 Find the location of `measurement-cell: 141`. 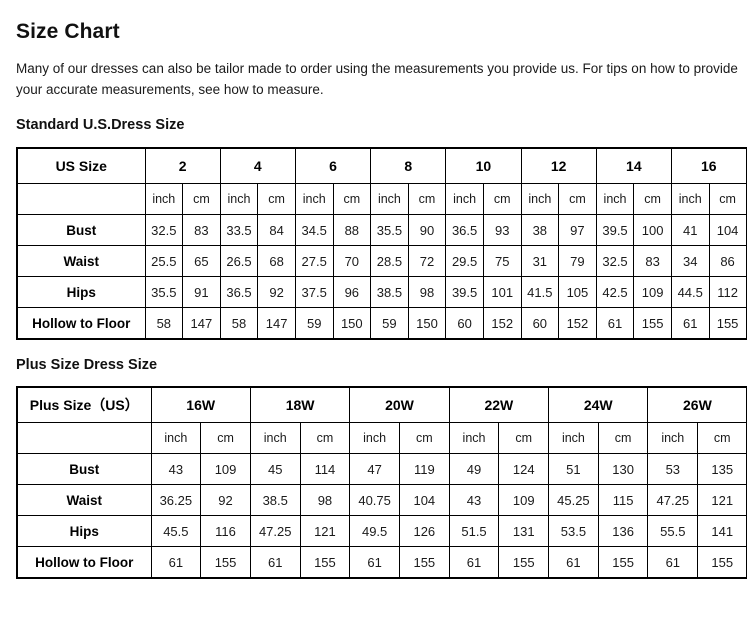

measurement-cell: 141 is located at coordinates (722, 531).